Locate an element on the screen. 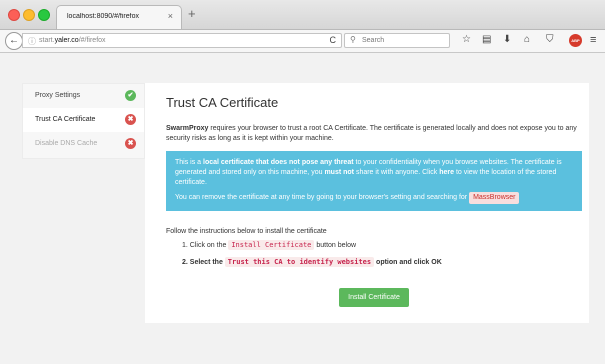  new-tab-button: + is located at coordinates (192, 13).